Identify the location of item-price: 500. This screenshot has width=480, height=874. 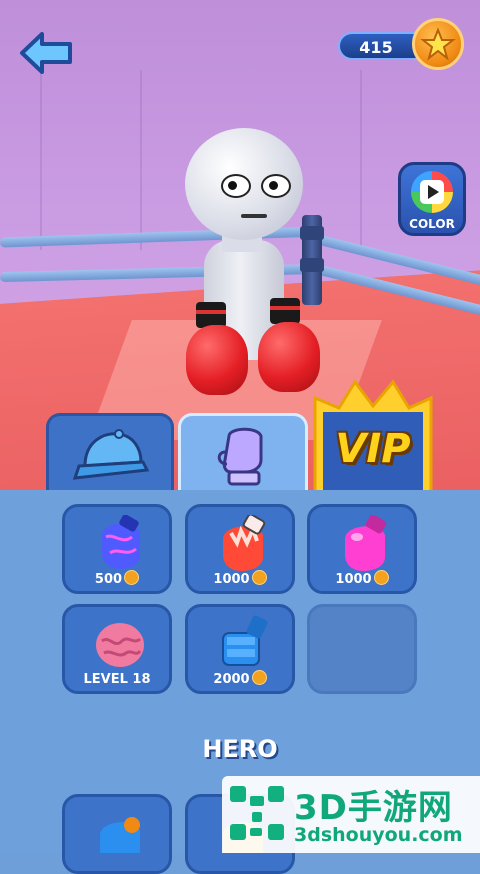
(117, 578).